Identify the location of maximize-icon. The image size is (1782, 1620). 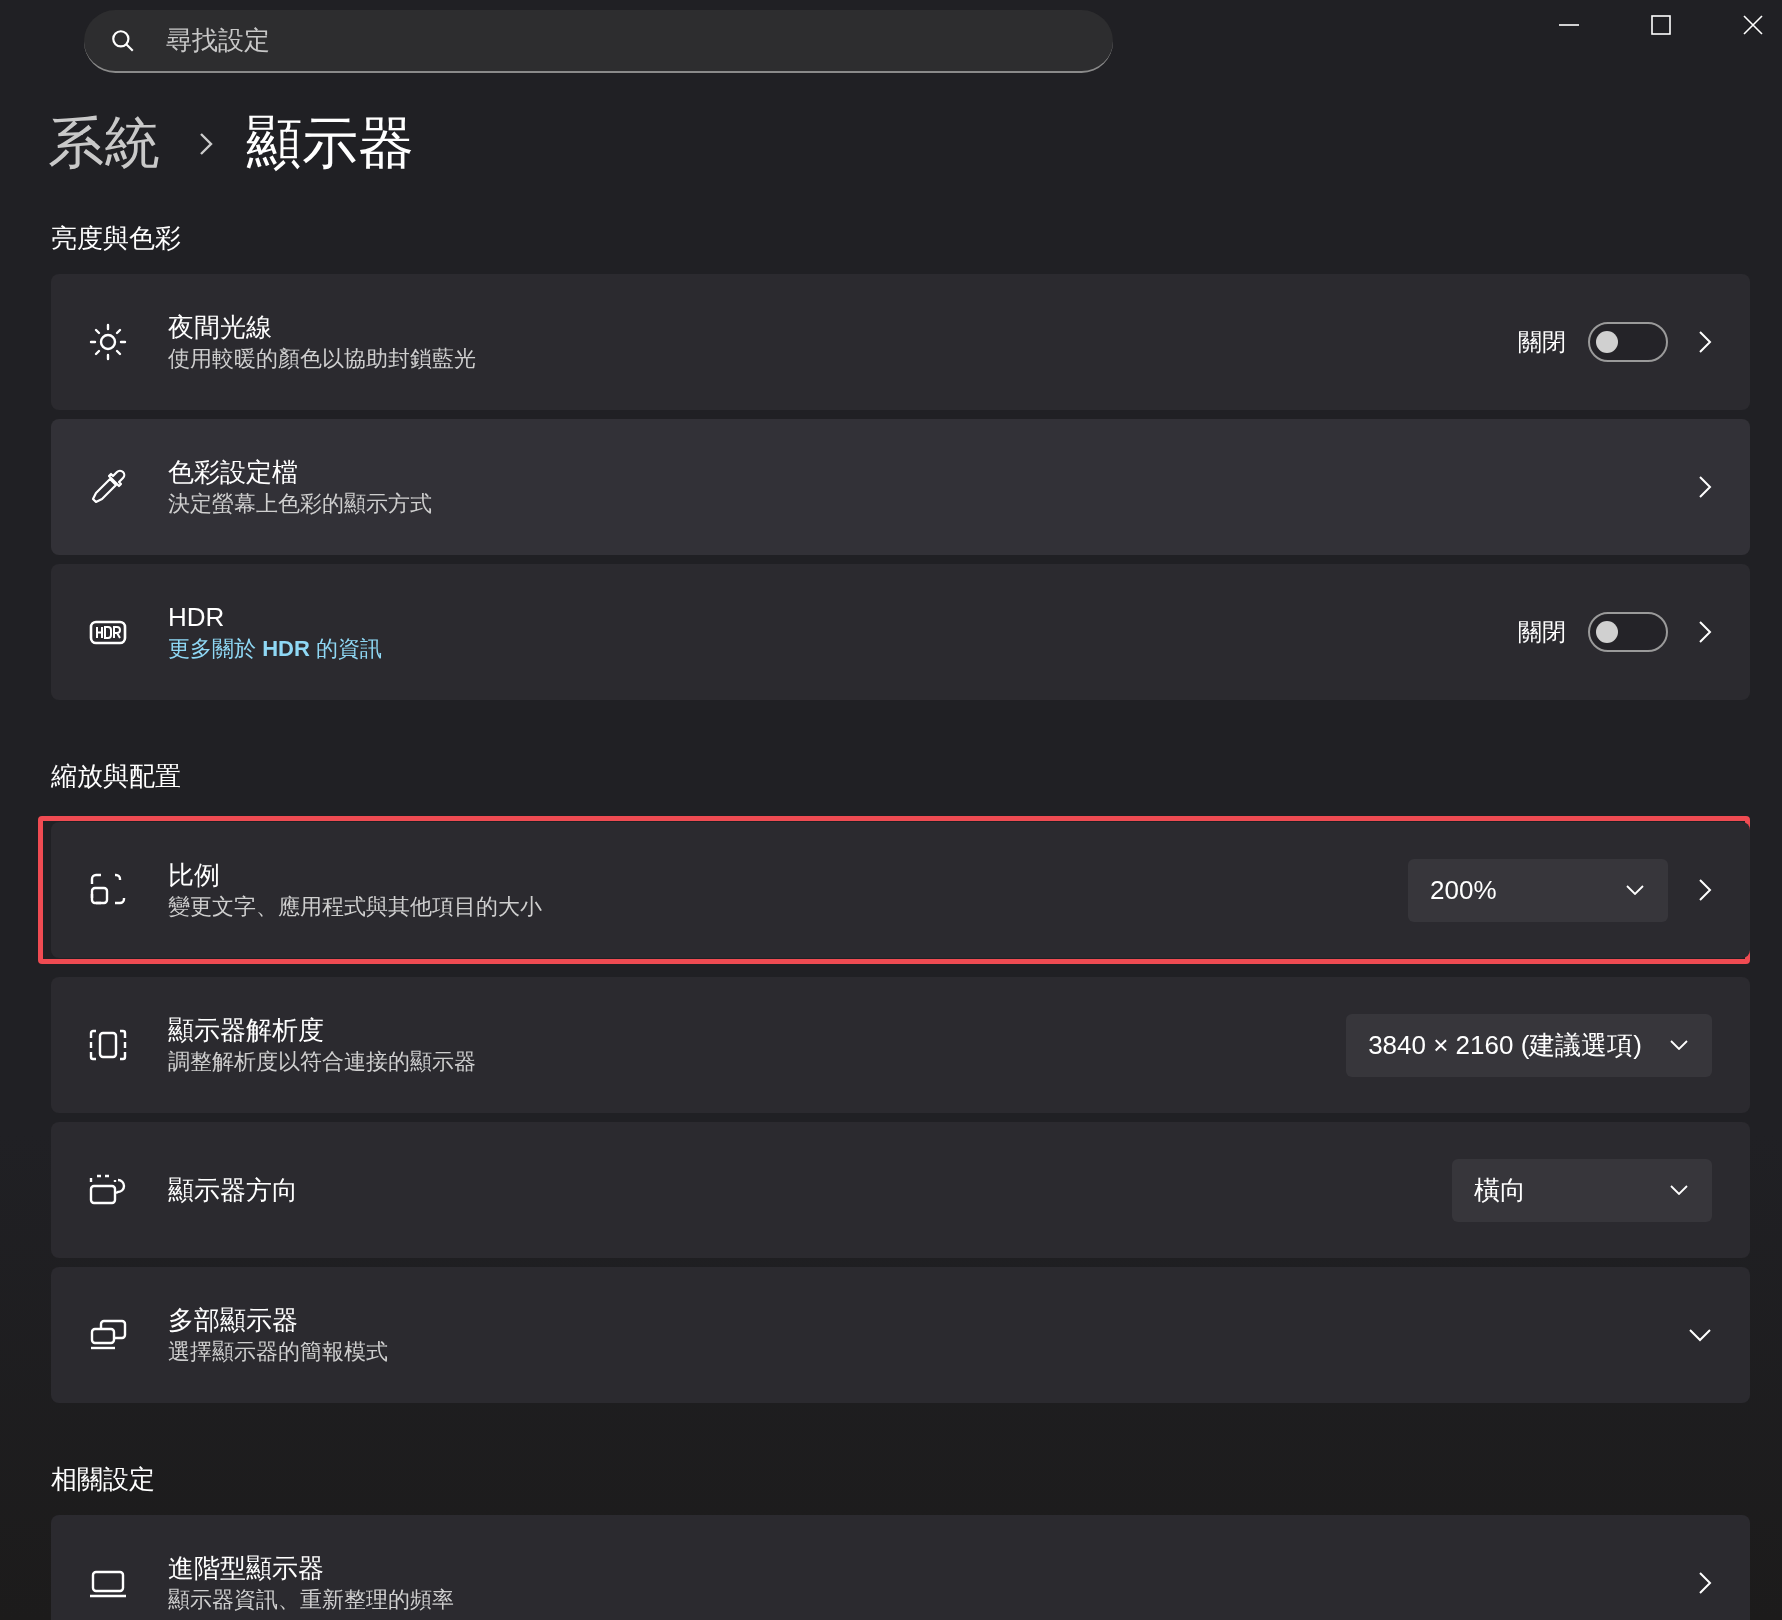
(1661, 25).